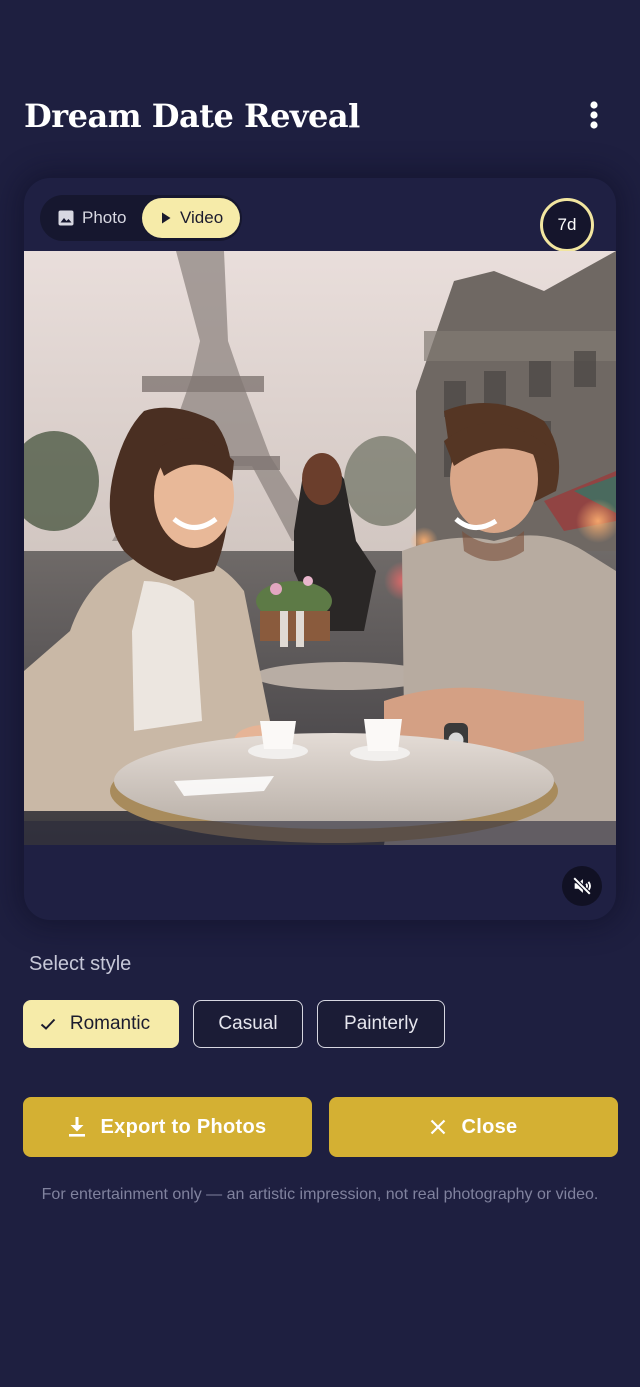 This screenshot has height=1387, width=640. I want to click on export-to-photos-button: Export to Photos, so click(167, 1127).